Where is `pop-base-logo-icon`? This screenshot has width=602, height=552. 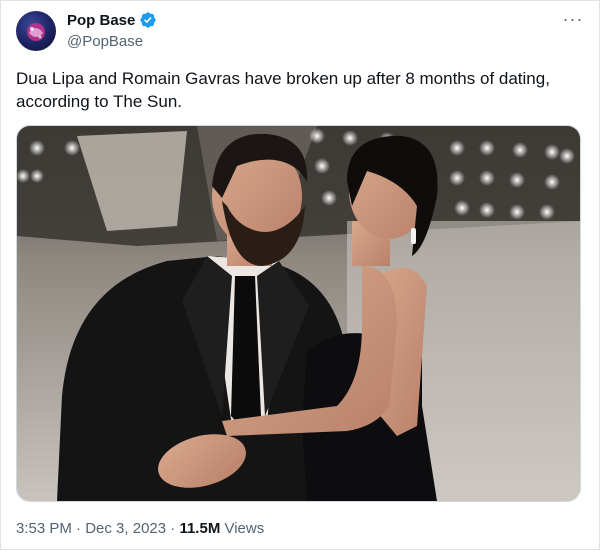 pop-base-logo-icon is located at coordinates (36, 32).